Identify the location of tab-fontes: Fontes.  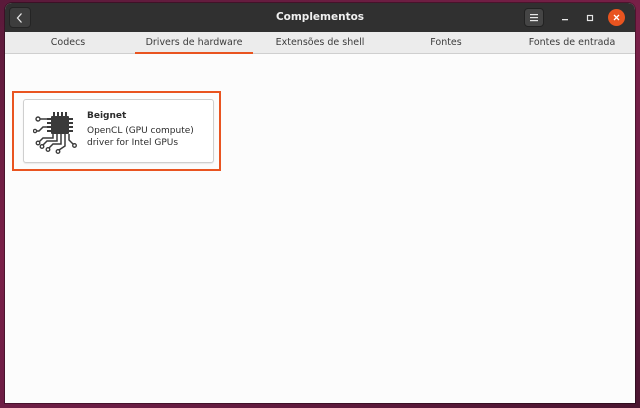
(446, 42).